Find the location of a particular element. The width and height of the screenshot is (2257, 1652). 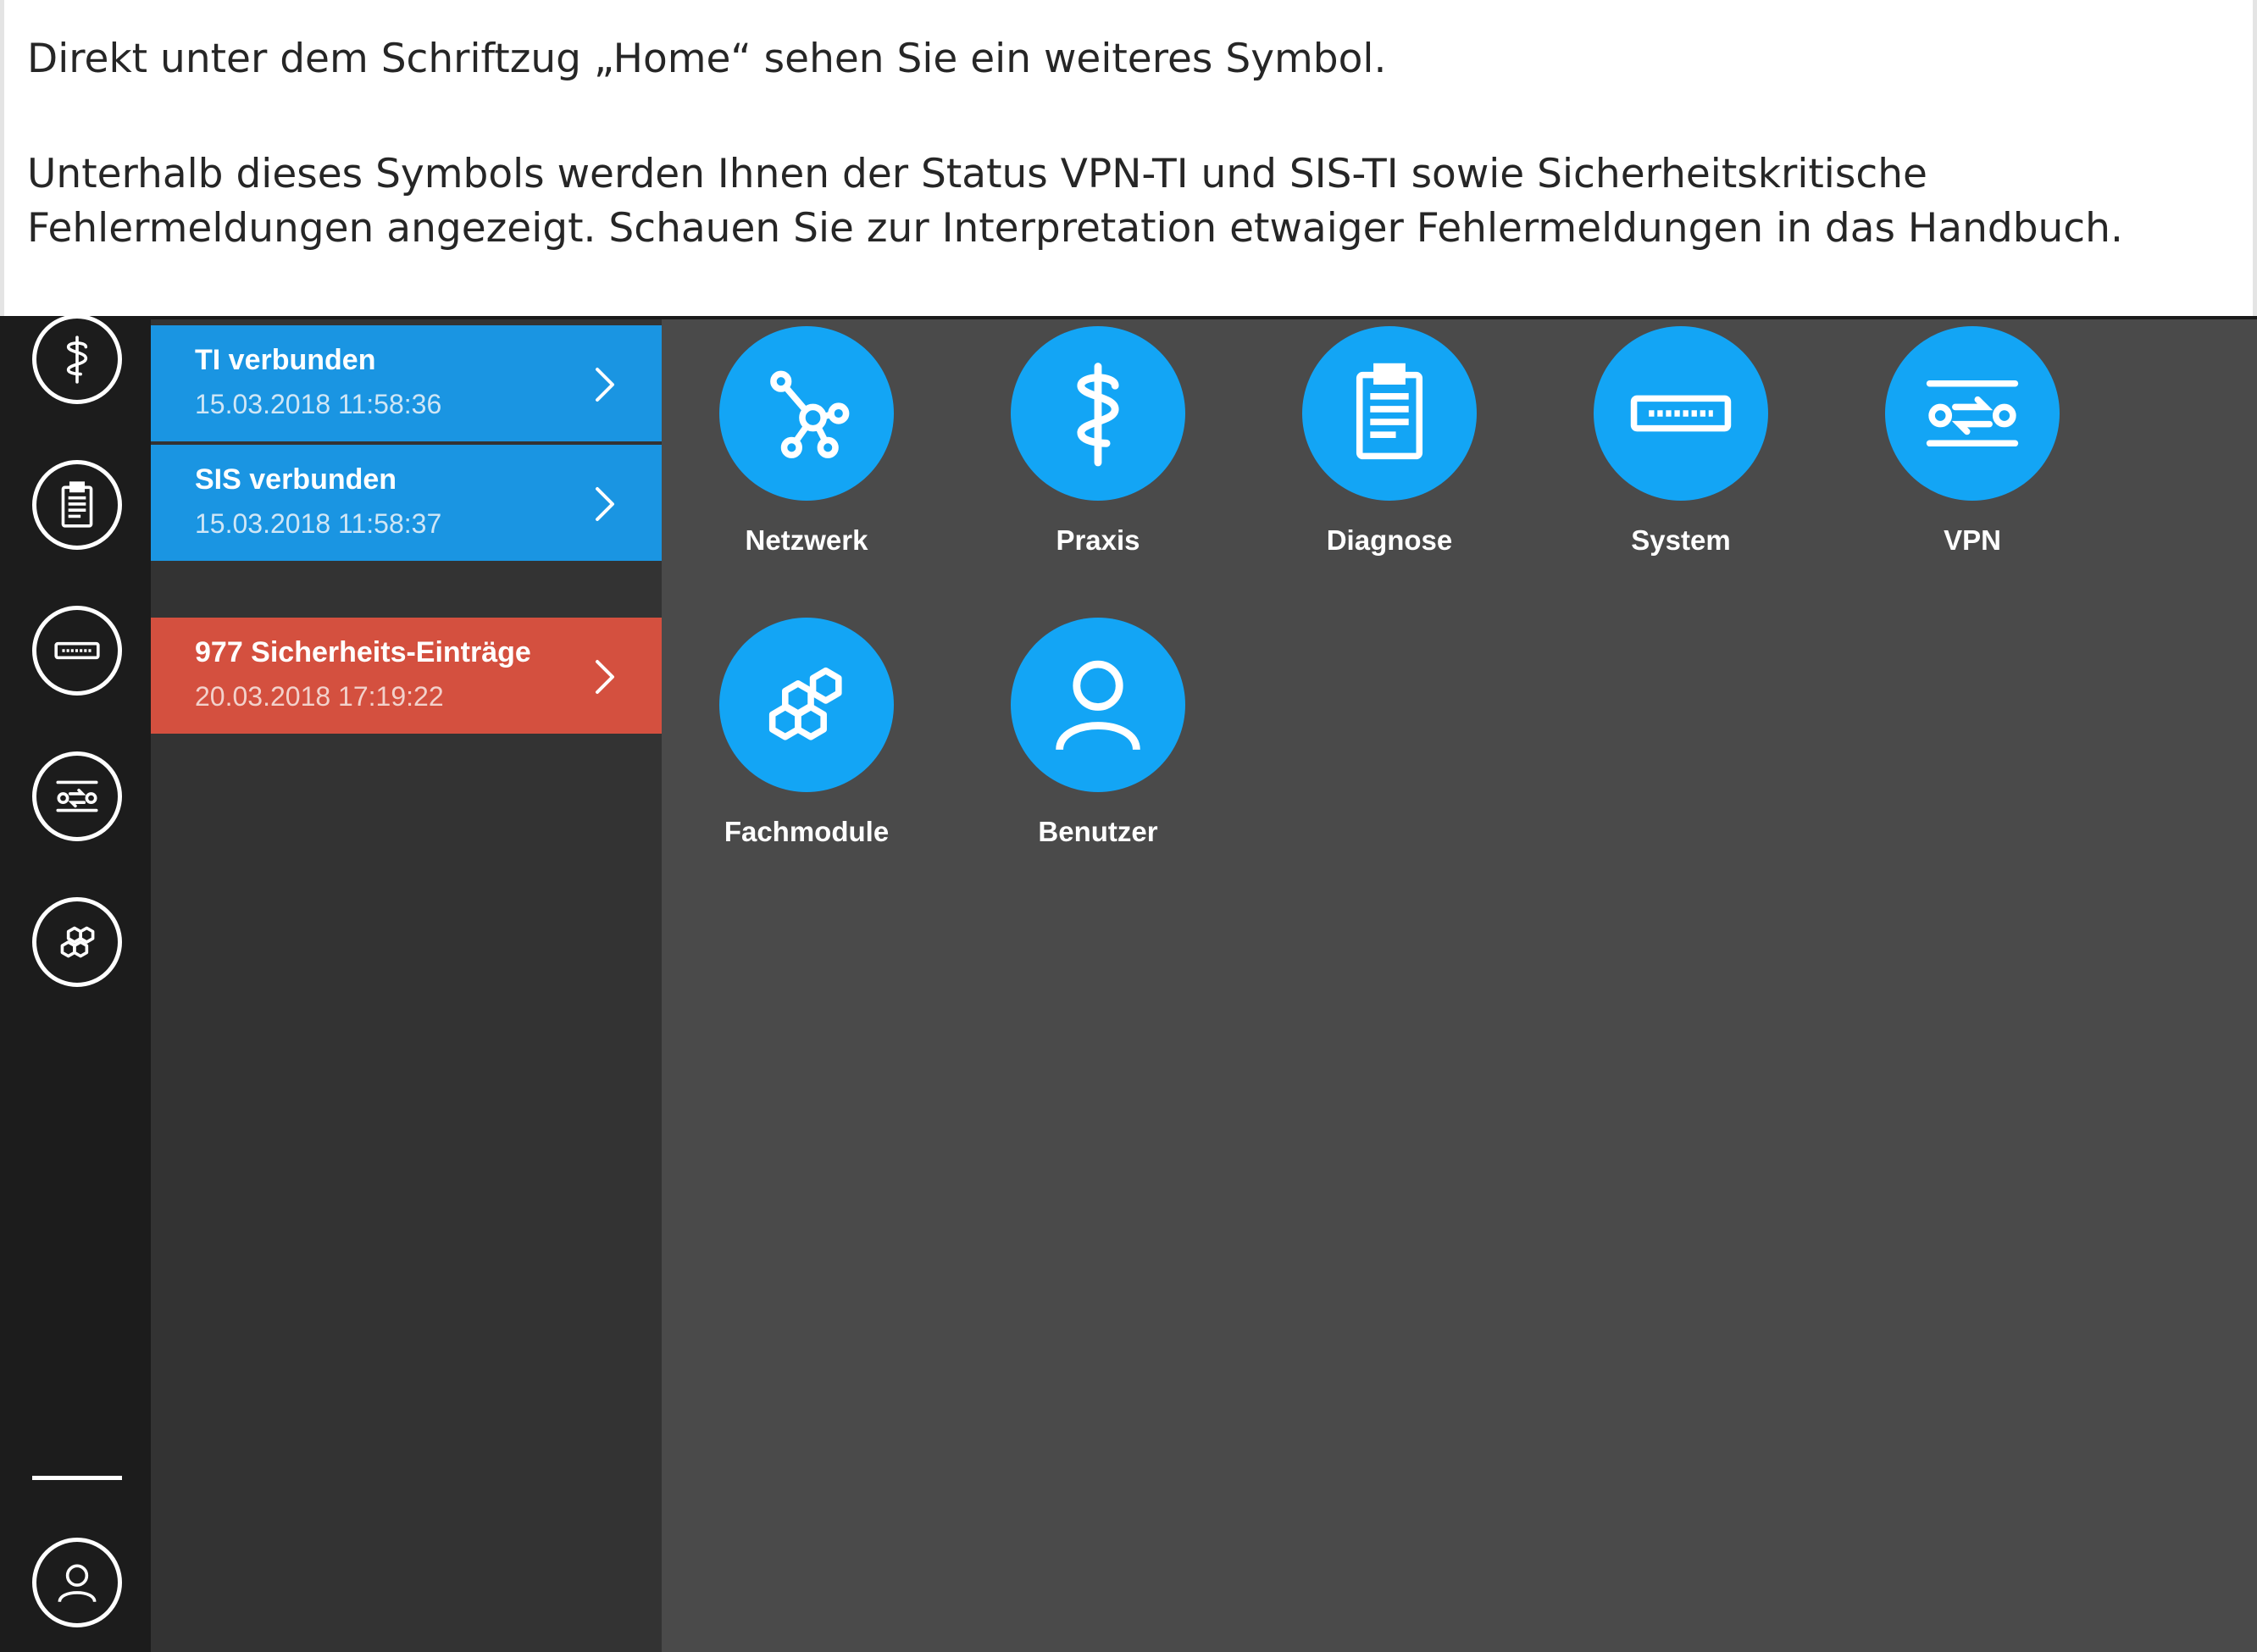

tile-vpn: VPN is located at coordinates (1972, 441).